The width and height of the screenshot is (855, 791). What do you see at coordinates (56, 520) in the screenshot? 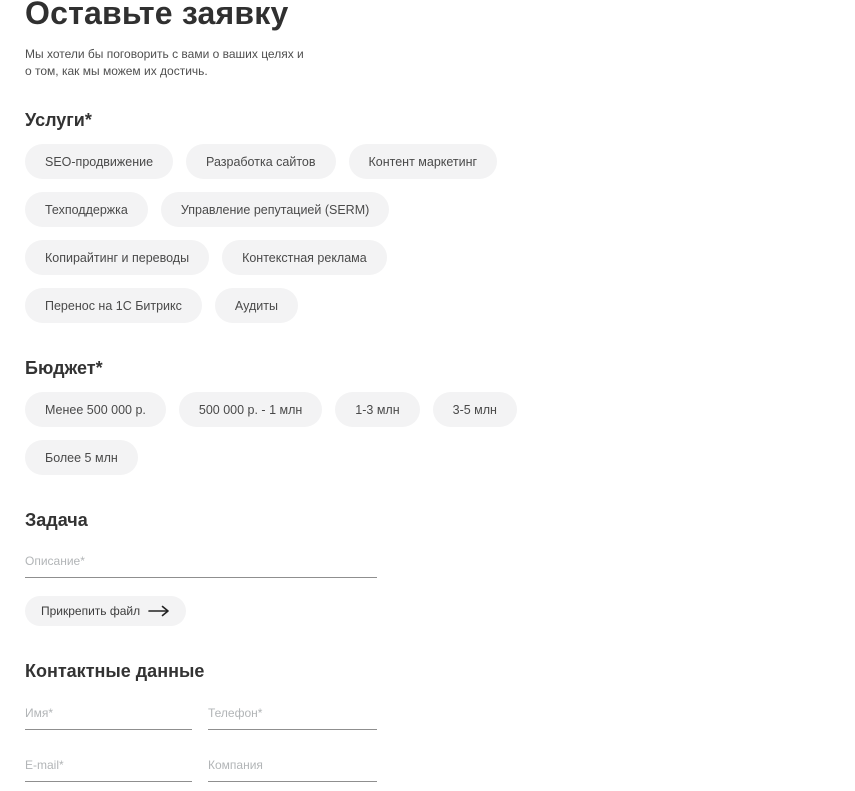
I see `task-heading: Задача` at bounding box center [56, 520].